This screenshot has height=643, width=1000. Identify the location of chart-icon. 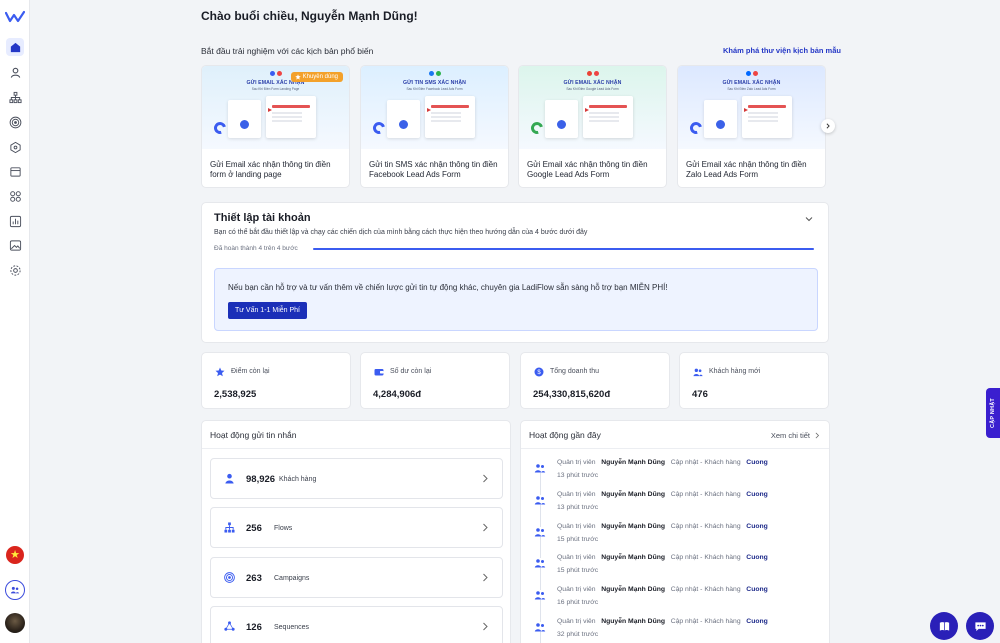
(15, 221).